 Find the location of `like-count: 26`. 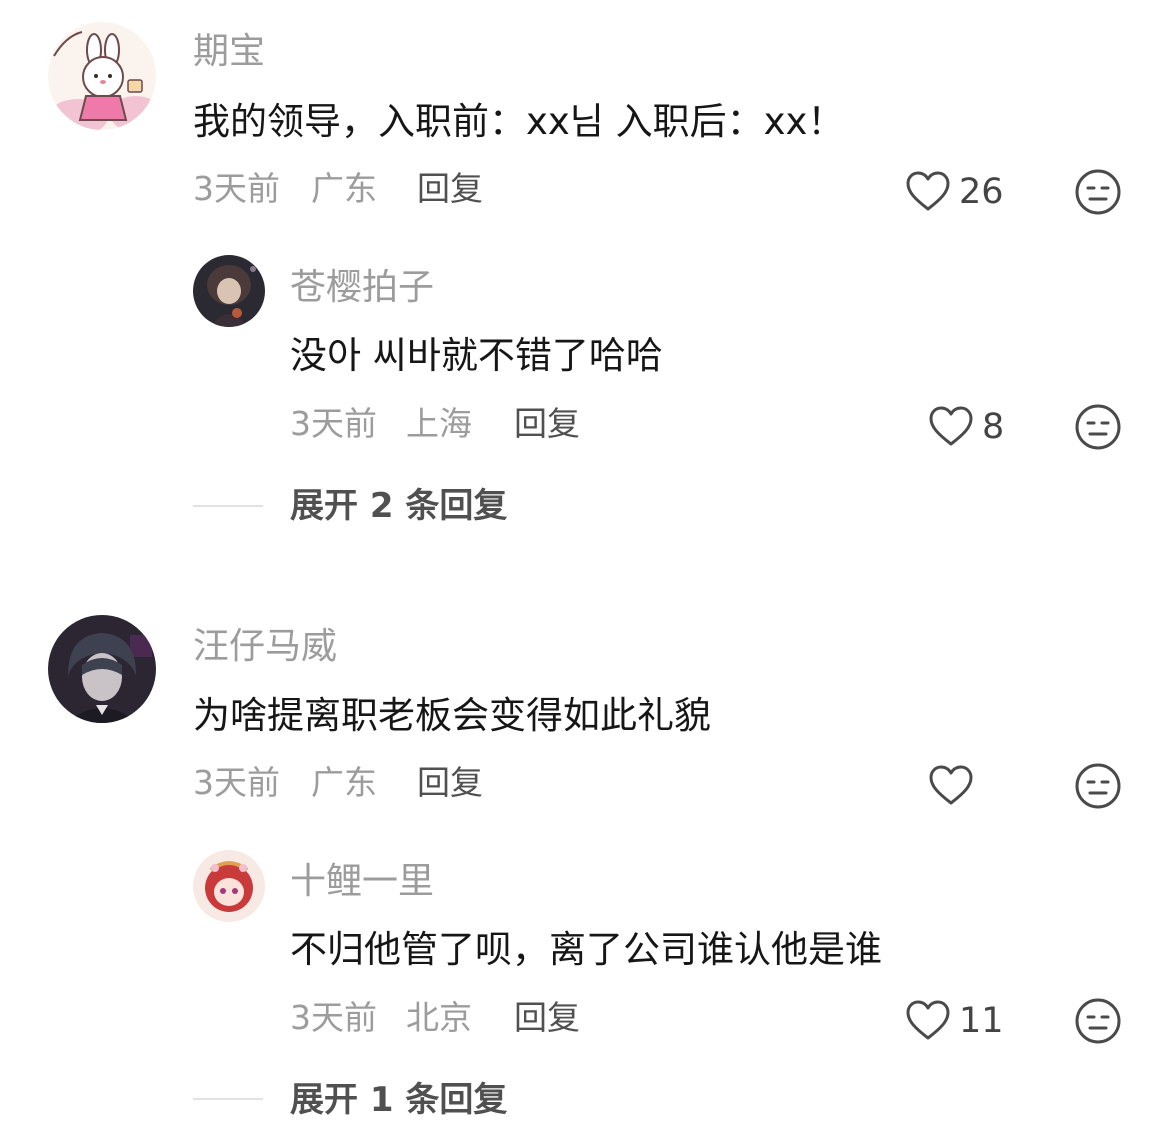

like-count: 26 is located at coordinates (981, 192).